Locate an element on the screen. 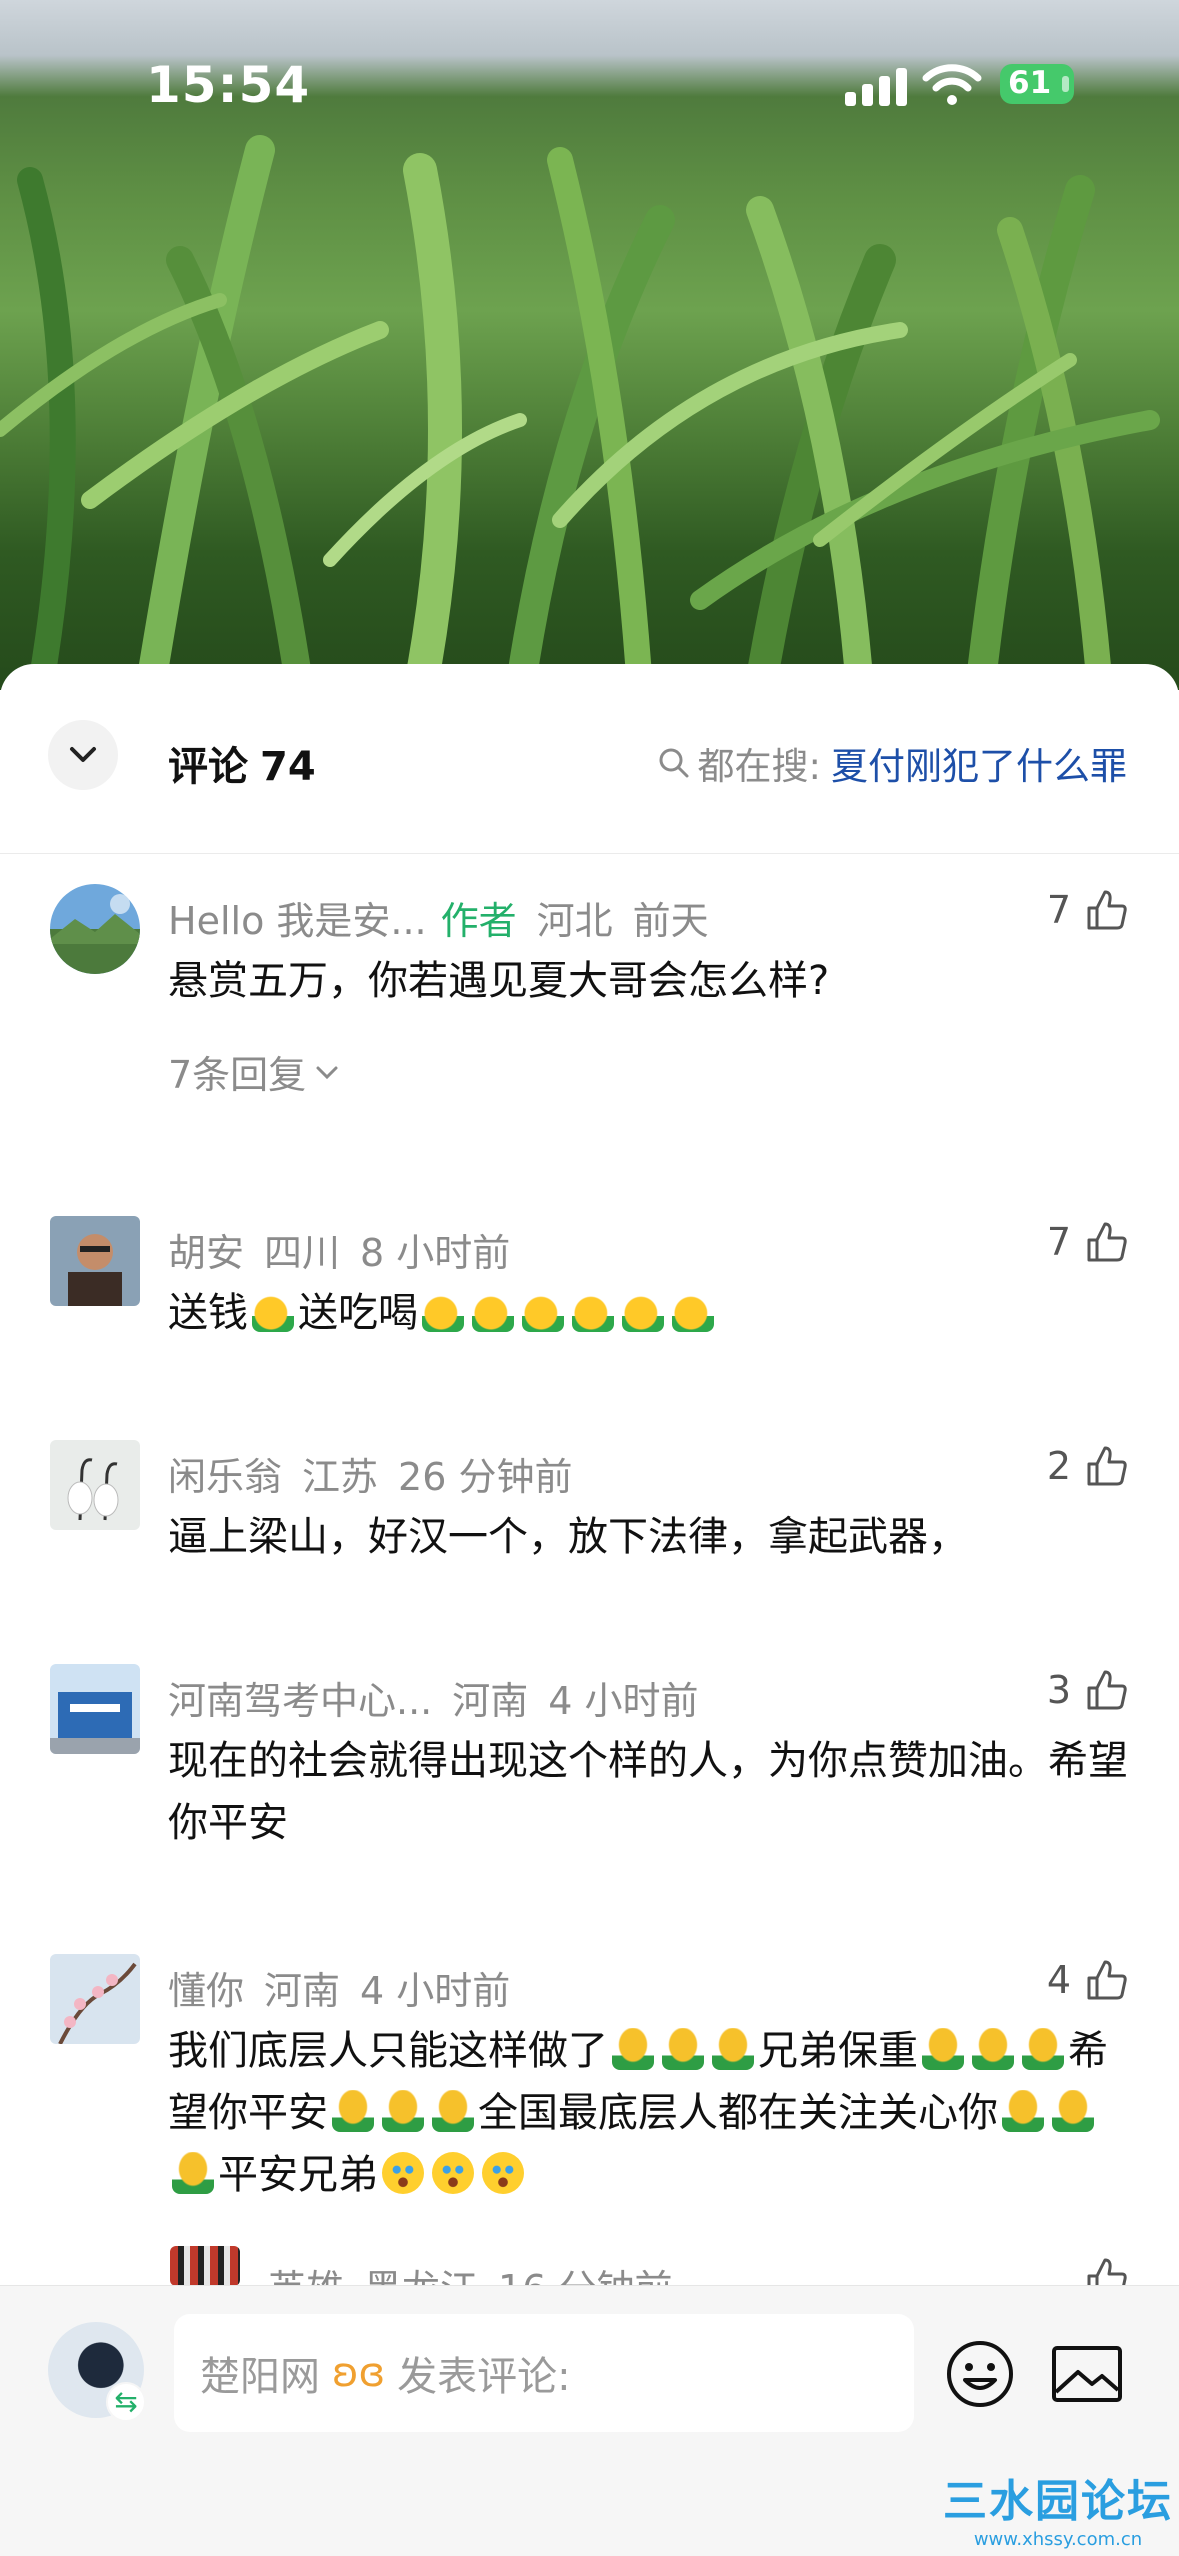 This screenshot has height=2556, width=1179. like-button: 2 is located at coordinates (1088, 1466).